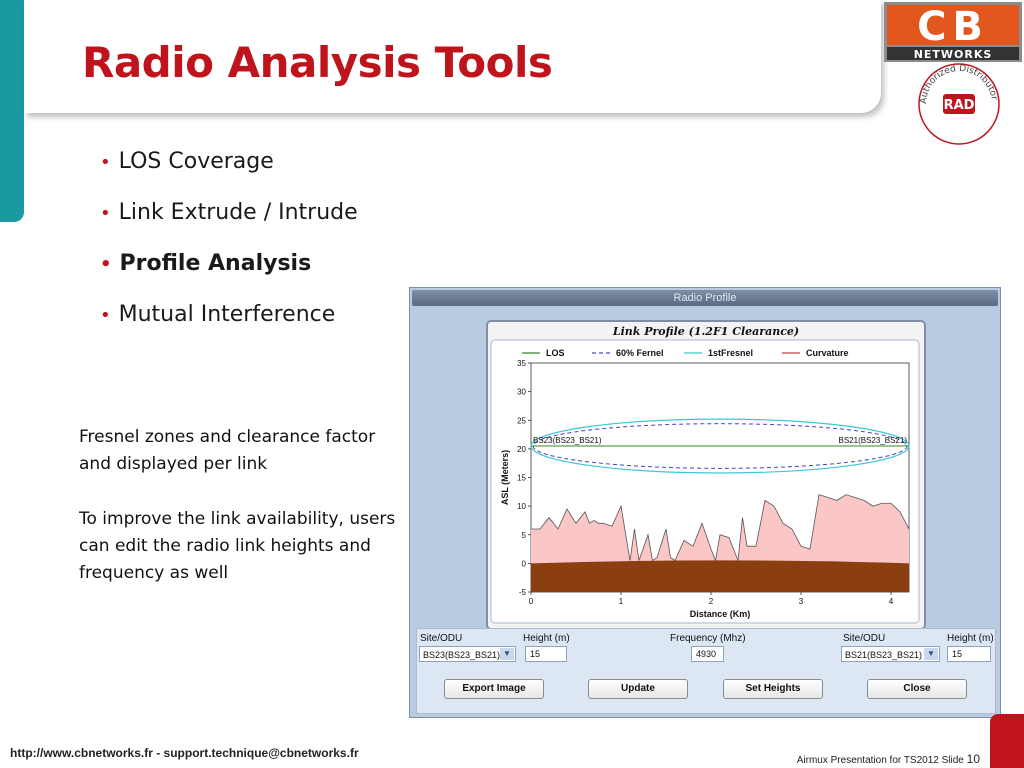  I want to click on height-input-right: 15, so click(969, 654).